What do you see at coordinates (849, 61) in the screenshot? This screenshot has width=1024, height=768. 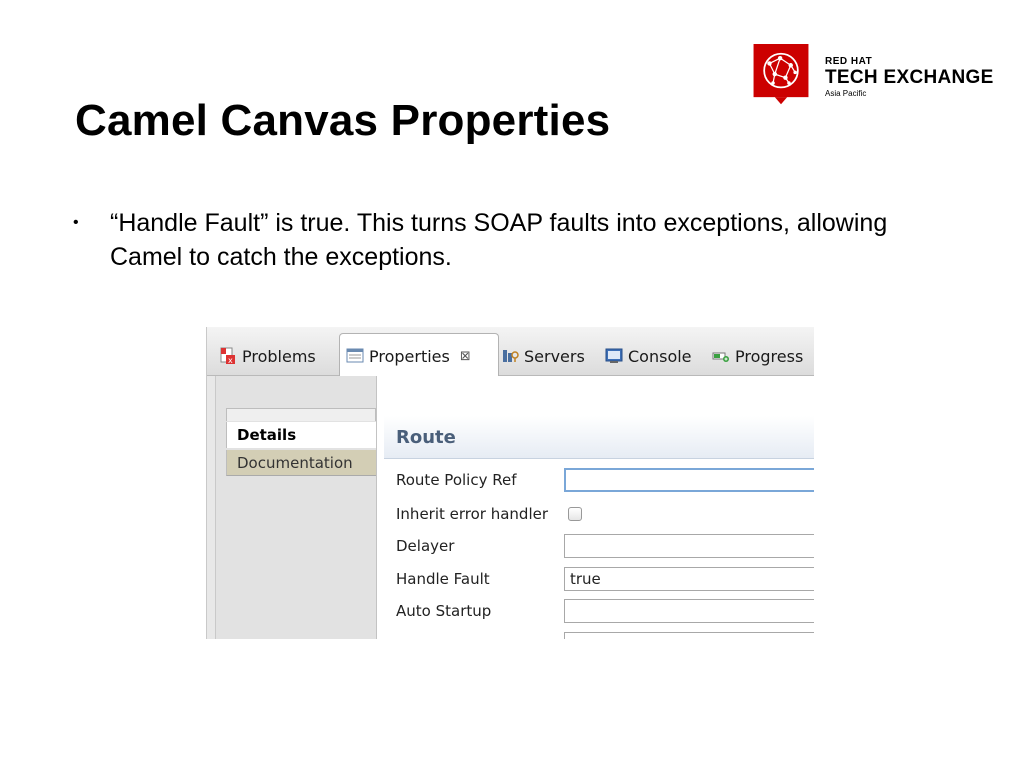 I see `logo-line-red-hat: RED HAT` at bounding box center [849, 61].